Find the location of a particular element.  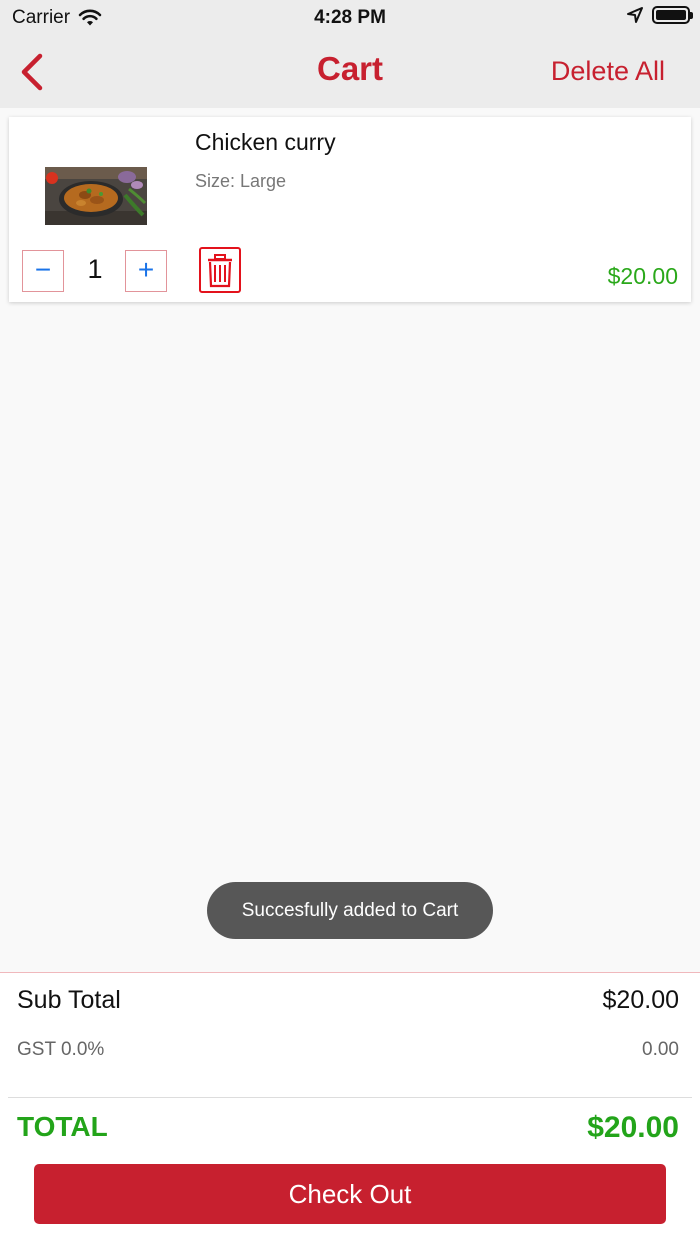

location-arrow-icon is located at coordinates (635, 15).